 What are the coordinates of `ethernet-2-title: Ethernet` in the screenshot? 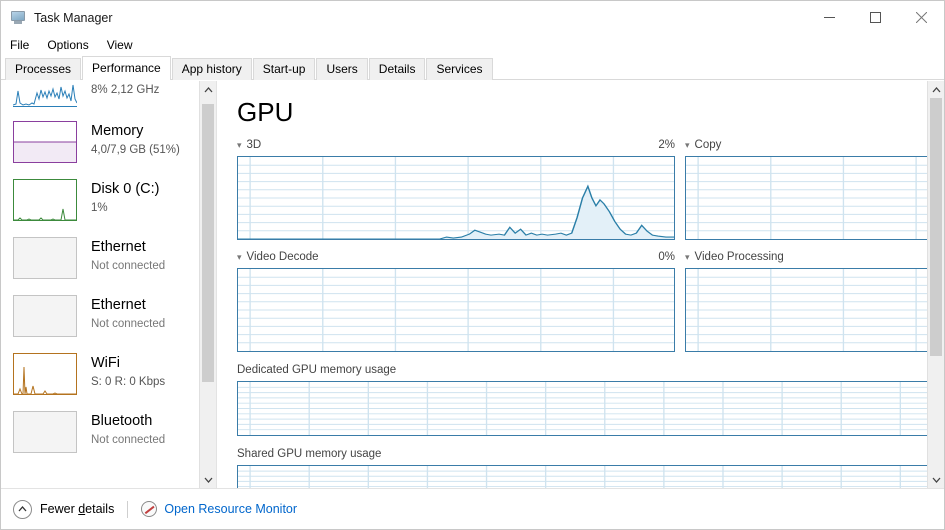 It's located at (118, 305).